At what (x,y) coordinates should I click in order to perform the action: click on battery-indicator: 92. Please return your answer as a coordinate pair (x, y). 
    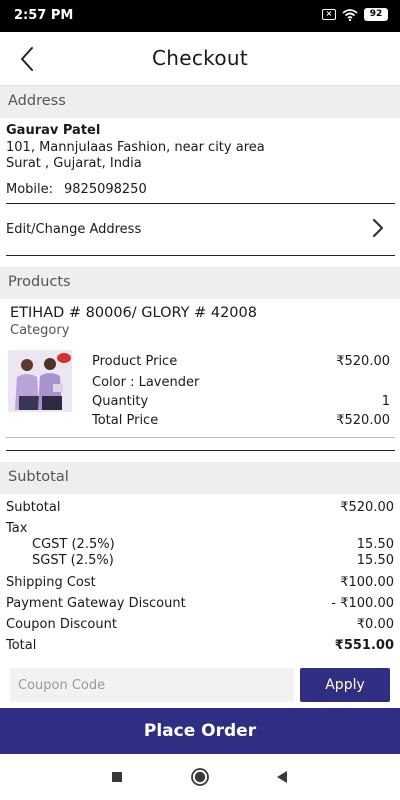
    Looking at the image, I should click on (376, 14).